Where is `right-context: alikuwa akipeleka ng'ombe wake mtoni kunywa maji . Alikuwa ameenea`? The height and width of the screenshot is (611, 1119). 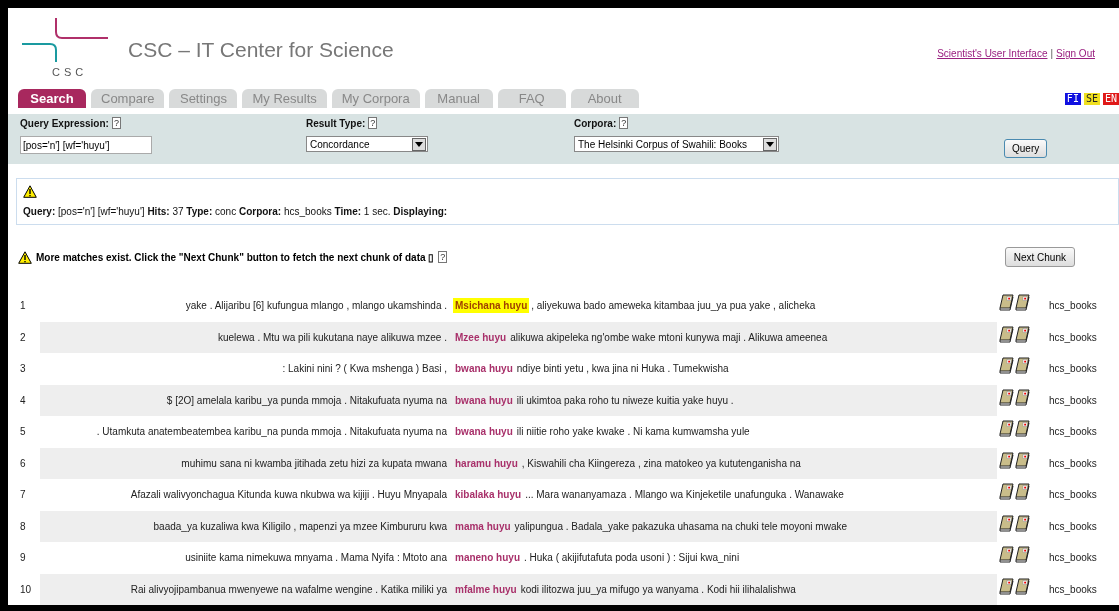 right-context: alikuwa akipeleka ng'ombe wake mtoni kunywa maji . Alikuwa ameenea is located at coordinates (669, 337).